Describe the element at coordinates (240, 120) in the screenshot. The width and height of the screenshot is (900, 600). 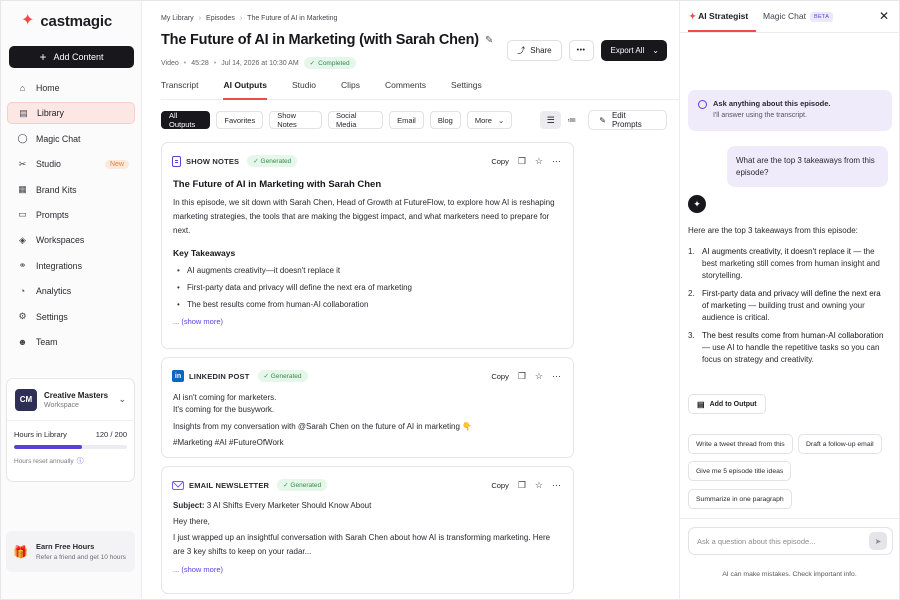
I see `filter-favorites: Favorites` at that location.